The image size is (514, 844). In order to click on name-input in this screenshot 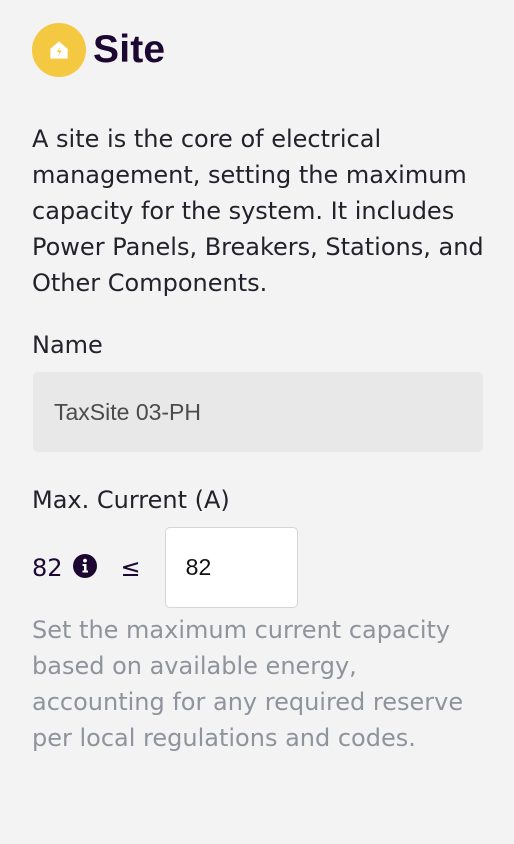, I will do `click(258, 412)`.